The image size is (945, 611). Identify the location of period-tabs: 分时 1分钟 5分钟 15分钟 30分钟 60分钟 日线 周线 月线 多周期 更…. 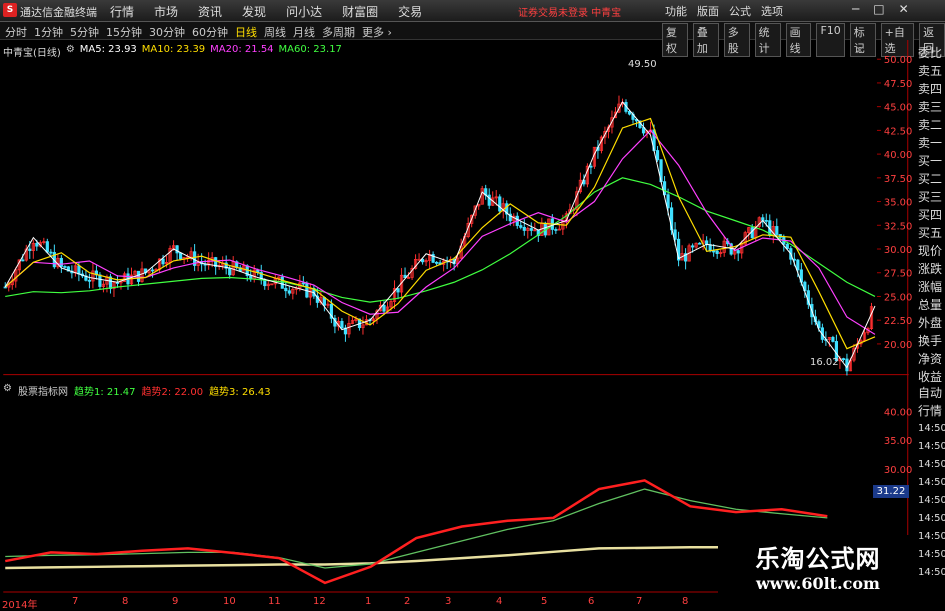
(198, 32).